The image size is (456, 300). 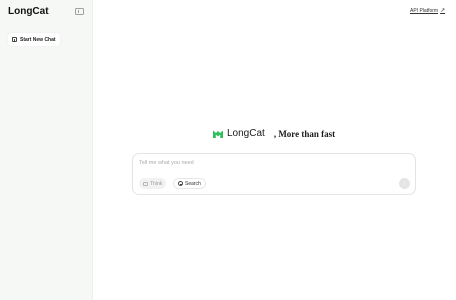 I want to click on hero: LongCat , More than fast, so click(x=273, y=133).